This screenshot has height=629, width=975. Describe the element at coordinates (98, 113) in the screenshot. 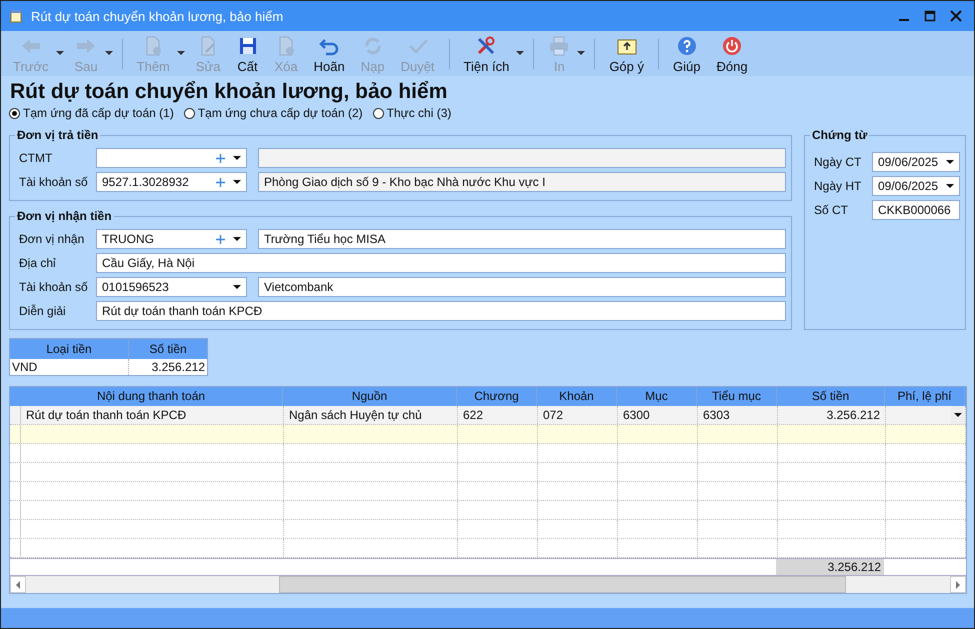

I see `radio-label: Tạm ứng đã cấp dự toán (1)` at that location.